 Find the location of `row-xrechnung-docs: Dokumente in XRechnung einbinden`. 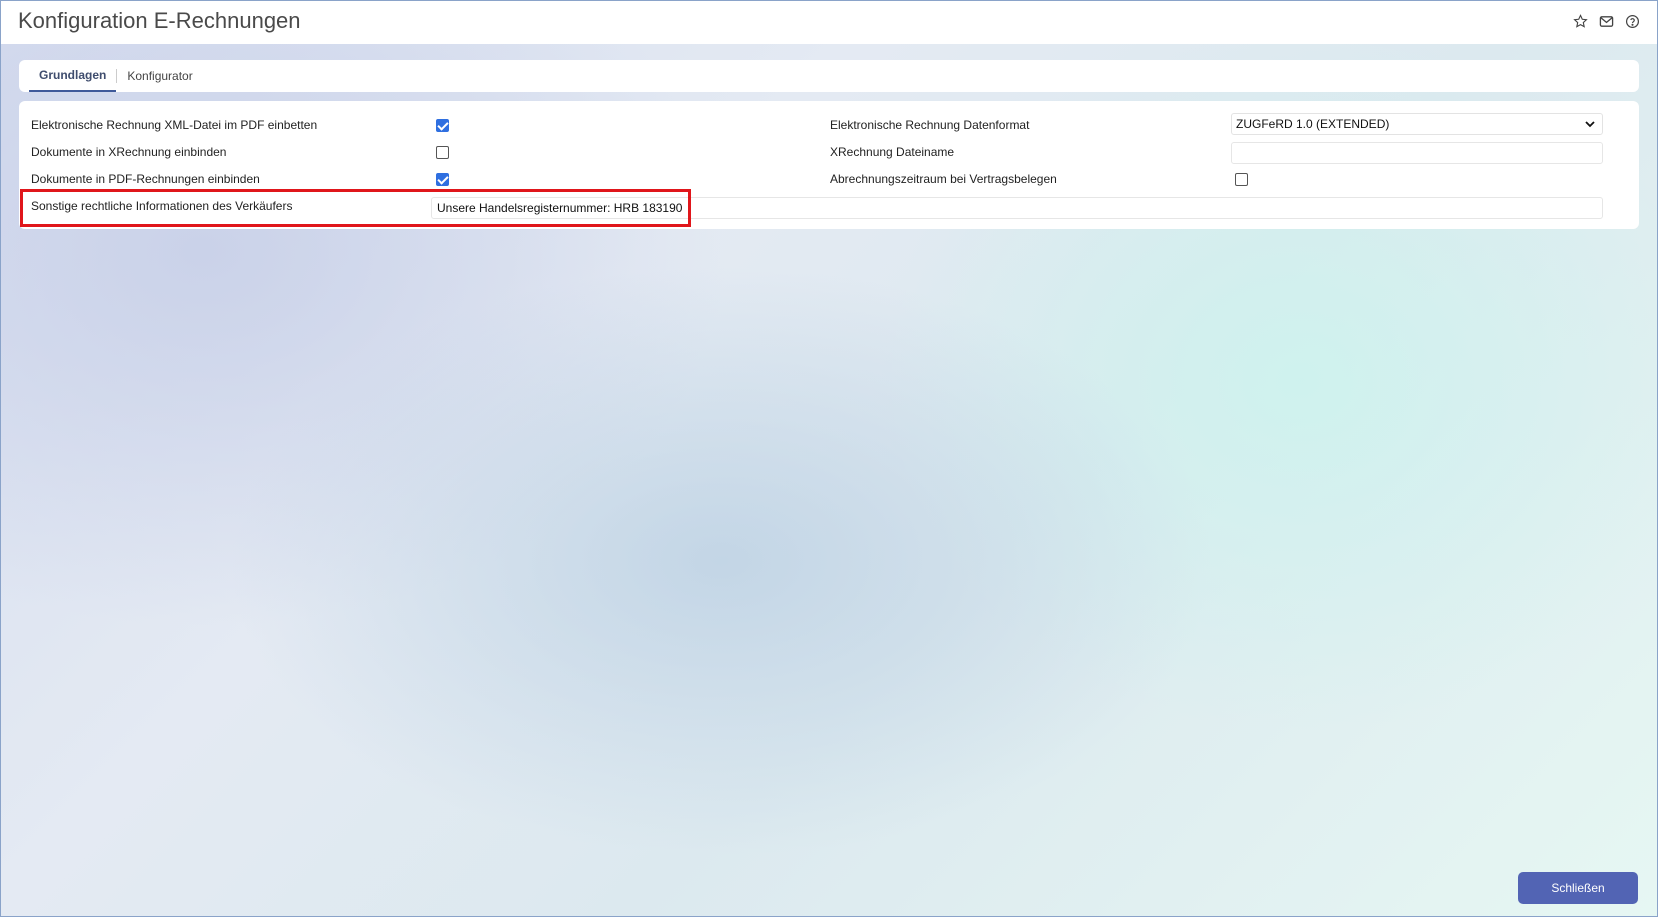

row-xrechnung-docs: Dokumente in XRechnung einbinden is located at coordinates (128, 152).